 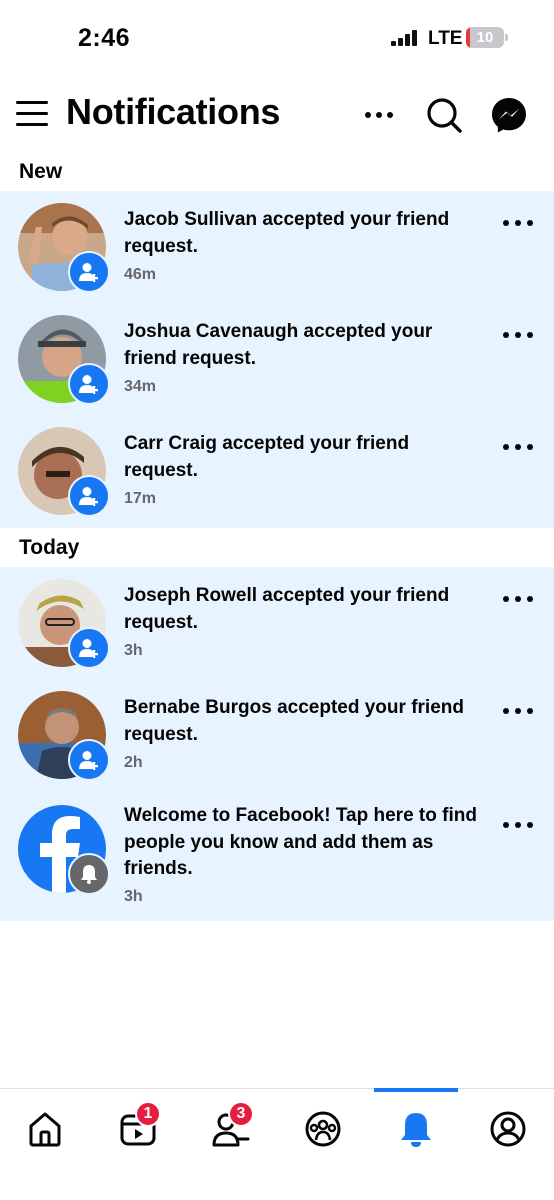 I want to click on home-icon, so click(x=45, y=1129).